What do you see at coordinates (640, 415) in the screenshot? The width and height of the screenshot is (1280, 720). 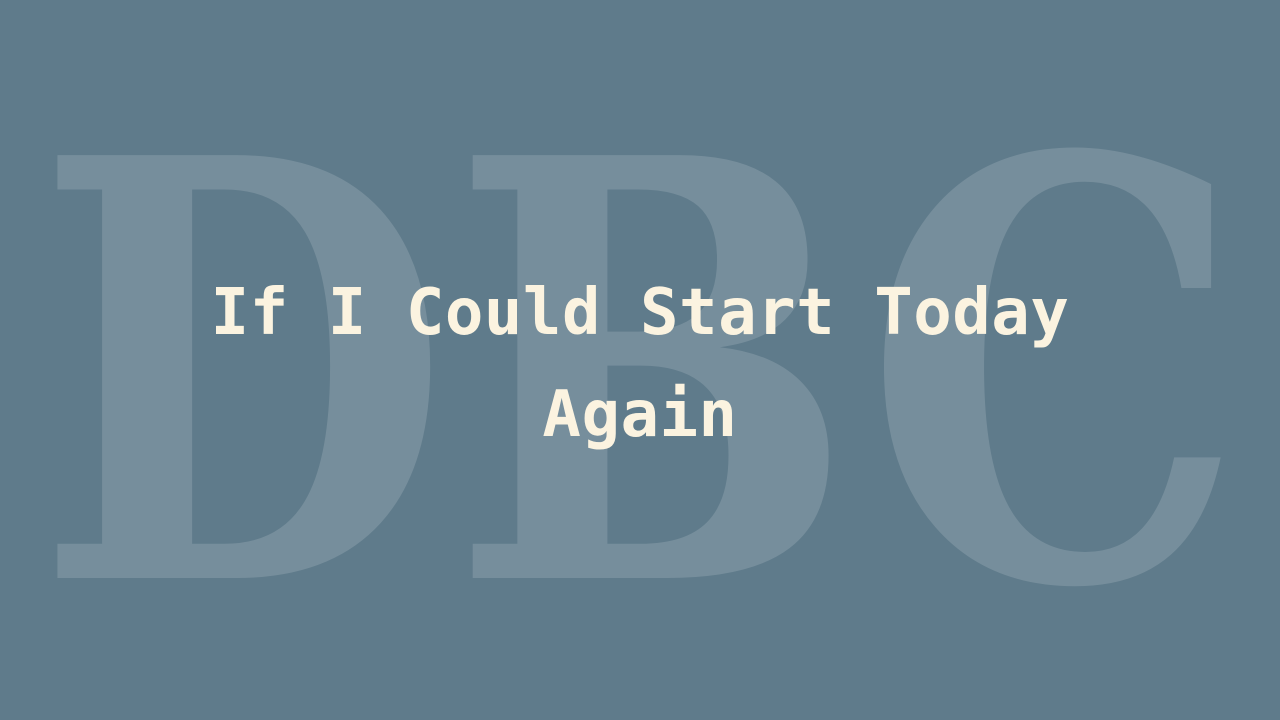 I see `title-line-2: Again` at bounding box center [640, 415].